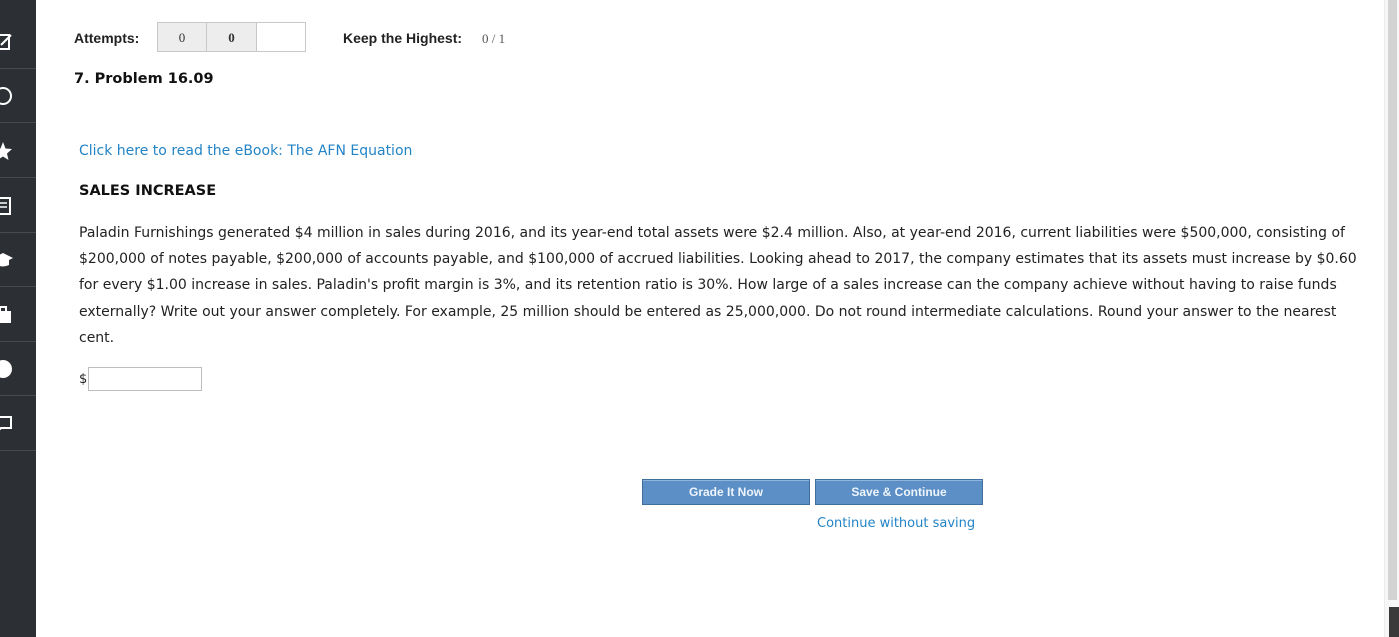 This screenshot has height=637, width=1399. What do you see at coordinates (6, 96) in the screenshot?
I see `clock-icon` at bounding box center [6, 96].